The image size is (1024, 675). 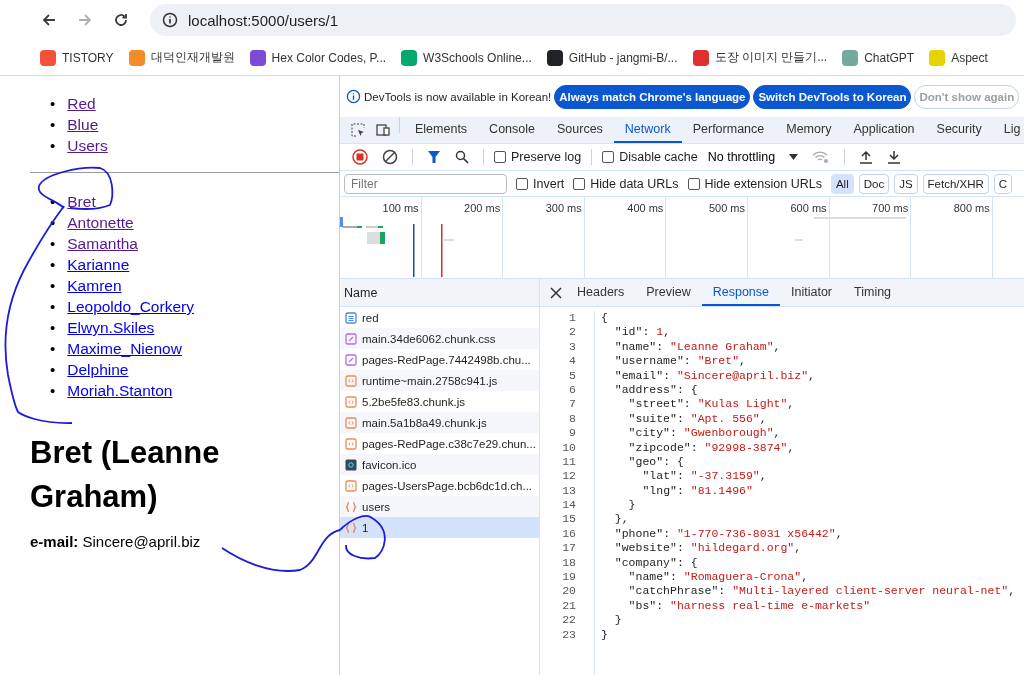 I want to click on detail-tab: Timing, so click(x=873, y=292).